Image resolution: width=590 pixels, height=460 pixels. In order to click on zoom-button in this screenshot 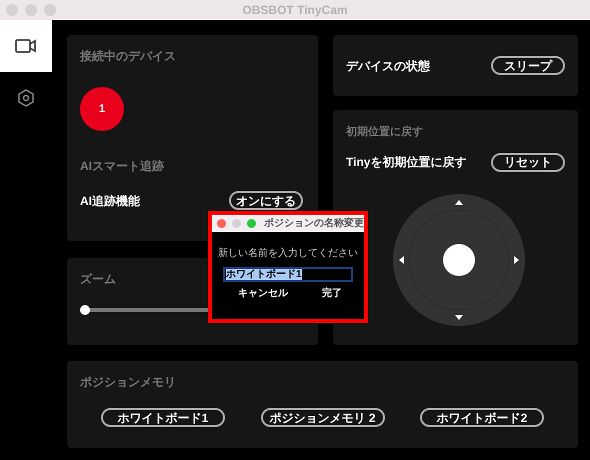, I will do `click(251, 223)`.